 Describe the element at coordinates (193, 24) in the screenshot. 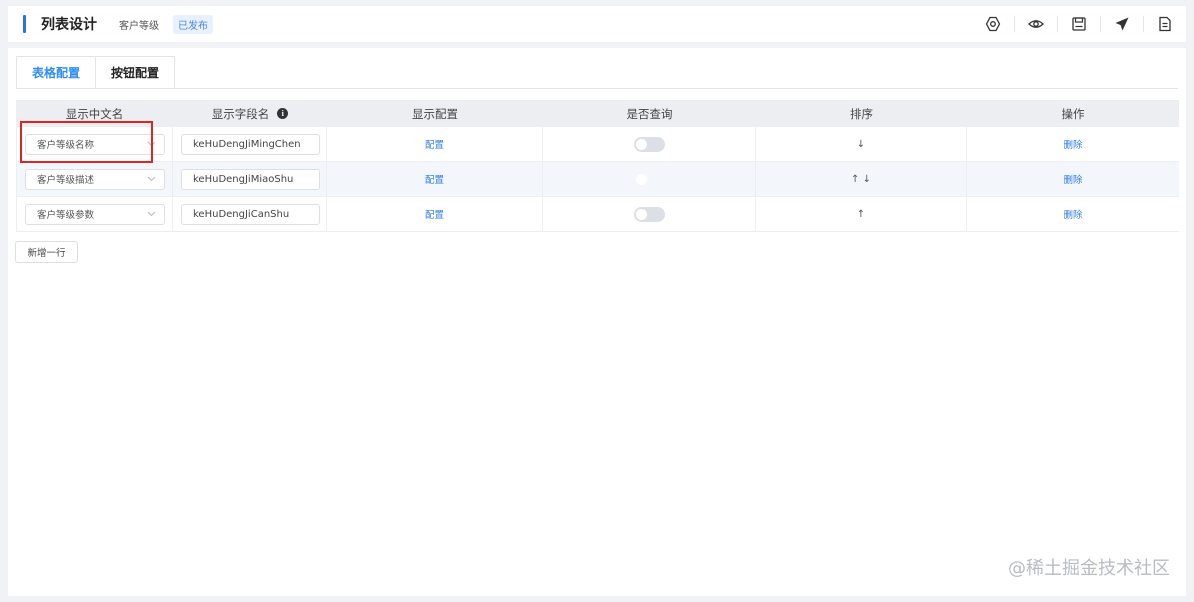

I see `status-badge: 已发布` at that location.